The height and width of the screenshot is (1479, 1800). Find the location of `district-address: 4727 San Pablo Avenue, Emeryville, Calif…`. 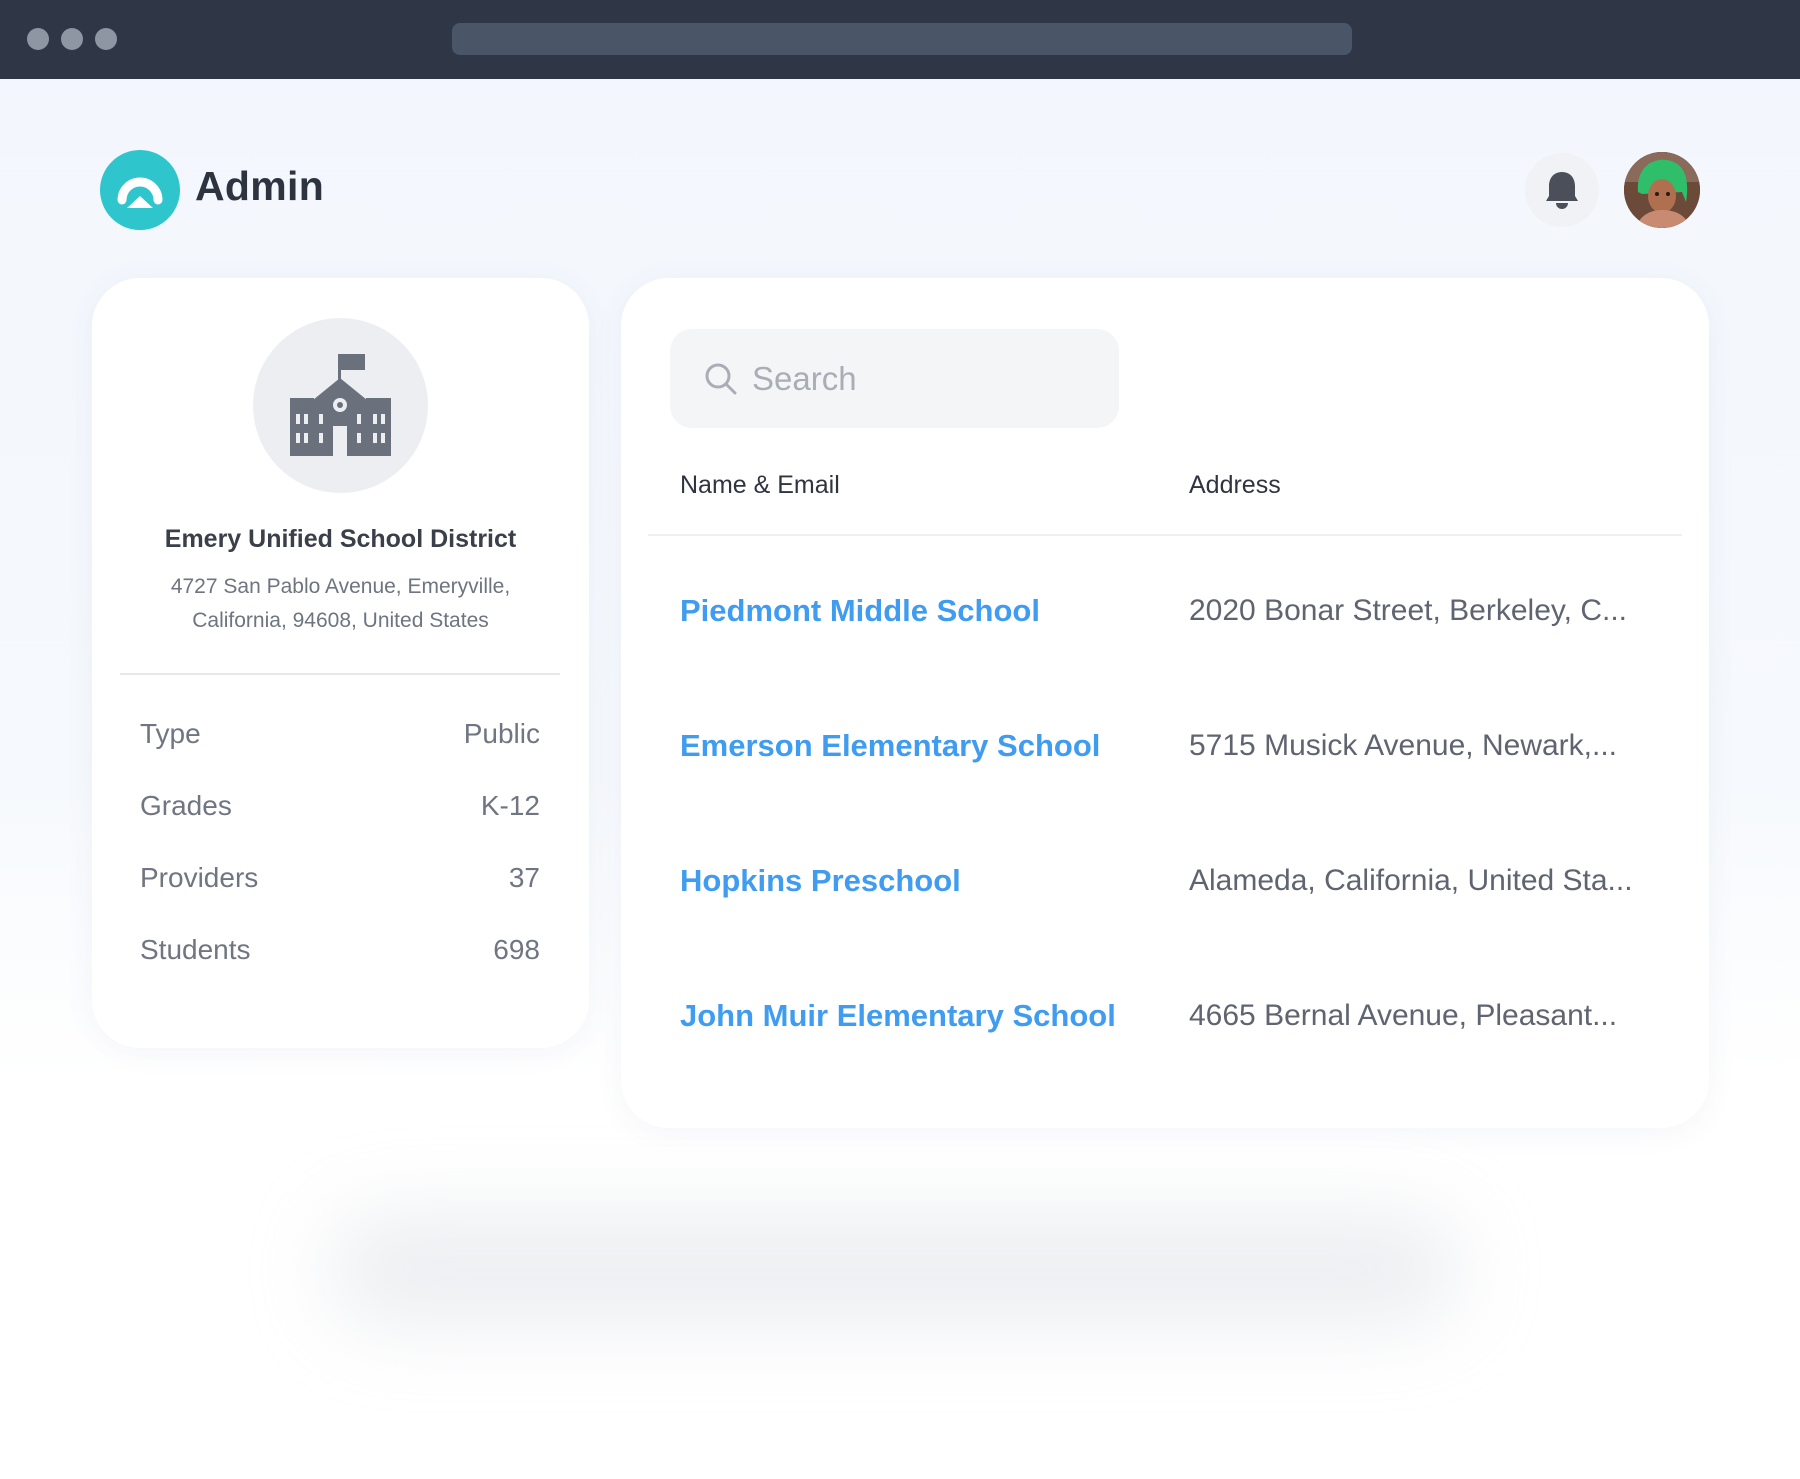

district-address: 4727 San Pablo Avenue, Emeryville, Calif… is located at coordinates (340, 604).